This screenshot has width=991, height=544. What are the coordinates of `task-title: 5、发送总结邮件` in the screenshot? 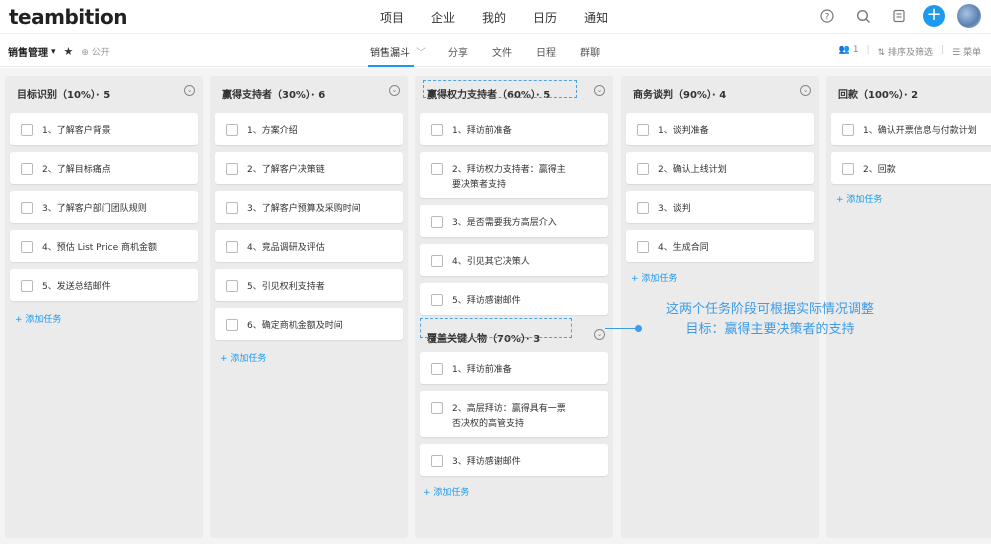 It's located at (76, 287).